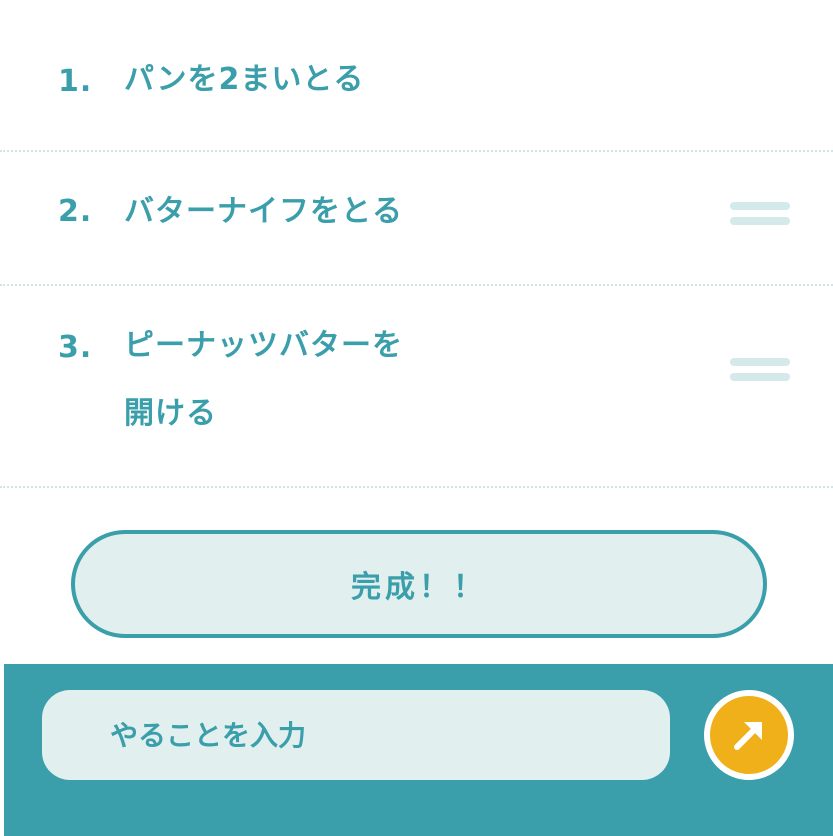 This screenshot has height=836, width=833. Describe the element at coordinates (75, 347) in the screenshot. I see `task-number: 3.` at that location.